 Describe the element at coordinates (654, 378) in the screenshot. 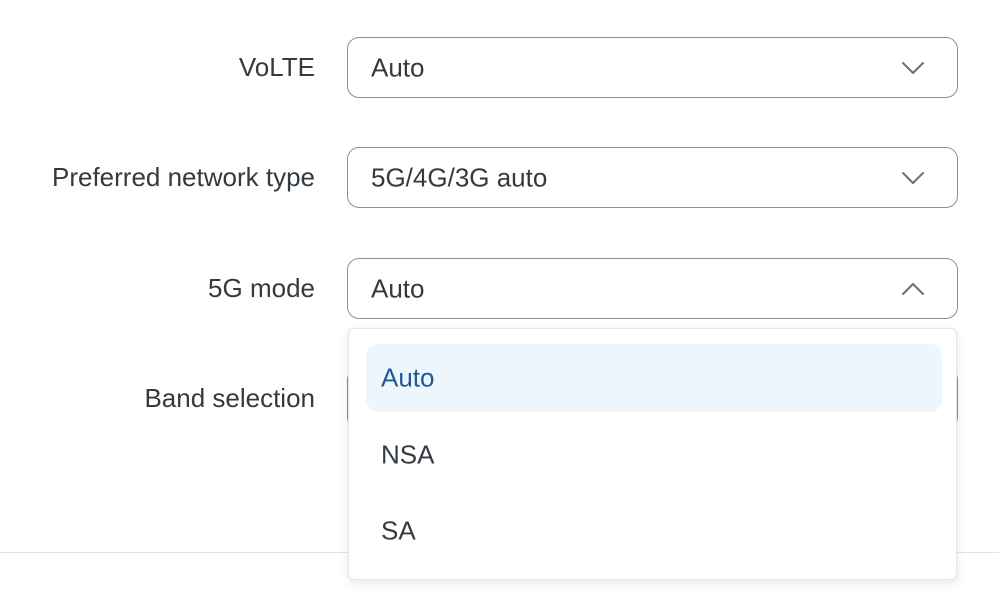

I see `dropdown-option-auto: Auto` at that location.